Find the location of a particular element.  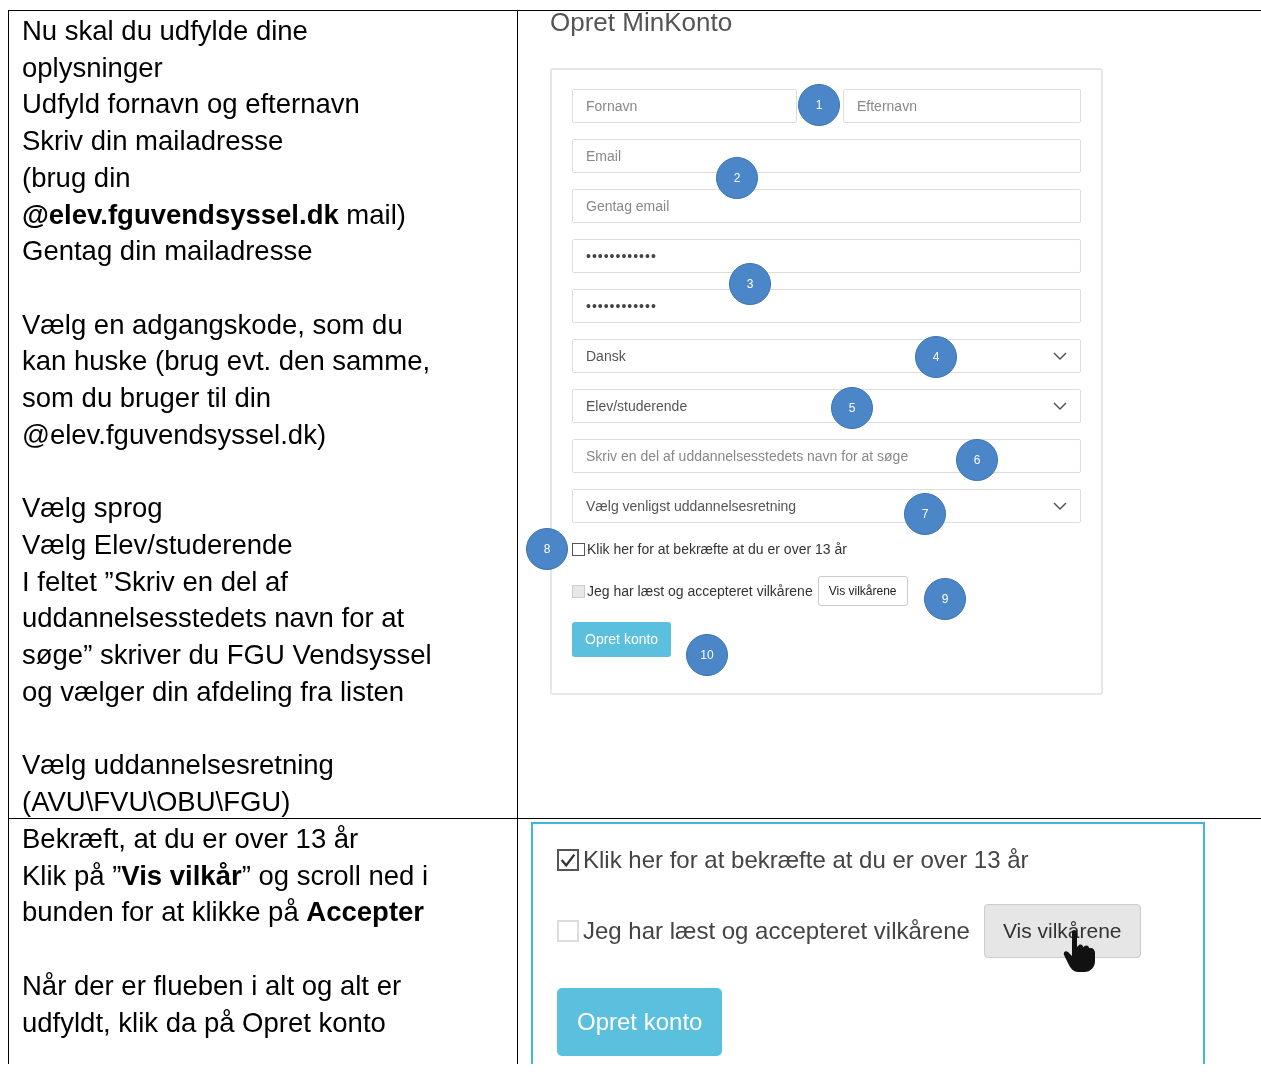

instruction-text: Klik på ”Vis vilkår” og scroll ned i is located at coordinates (226, 875).